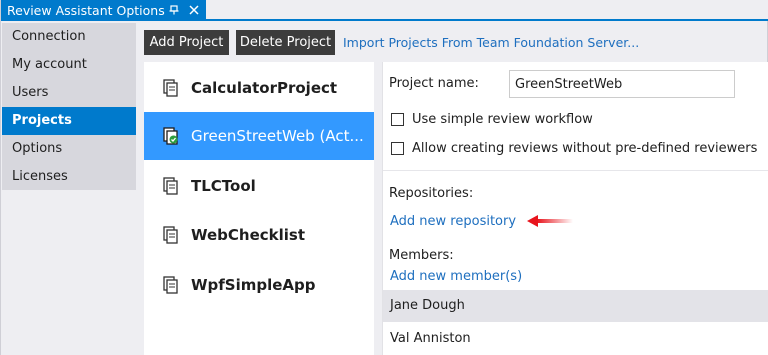 The width and height of the screenshot is (768, 355). I want to click on add-repository-link: Add new repository, so click(453, 221).